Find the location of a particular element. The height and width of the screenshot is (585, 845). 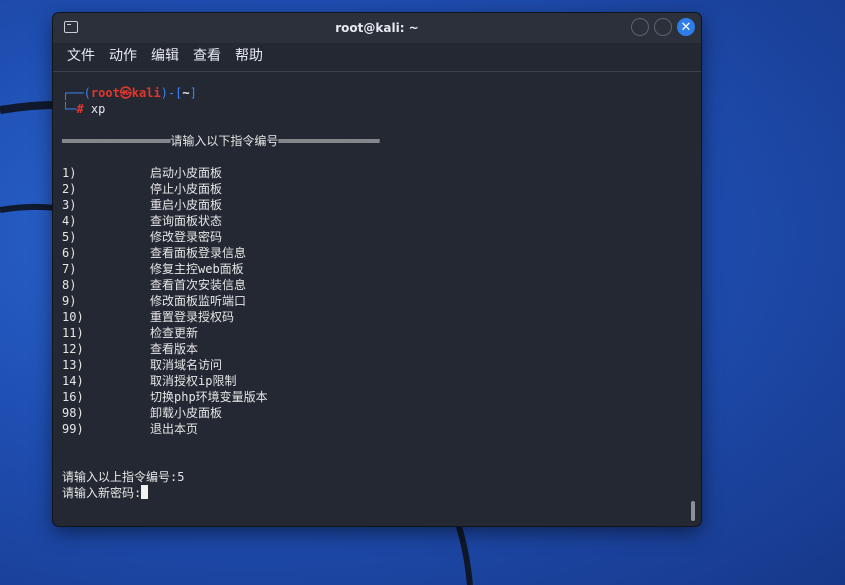

option-row: 12) 查看版本 is located at coordinates (130, 349).